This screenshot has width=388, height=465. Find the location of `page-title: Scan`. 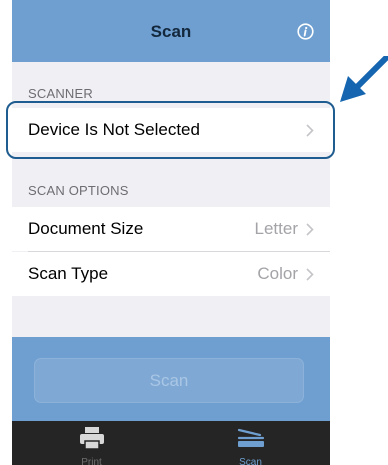

page-title: Scan is located at coordinates (171, 31).